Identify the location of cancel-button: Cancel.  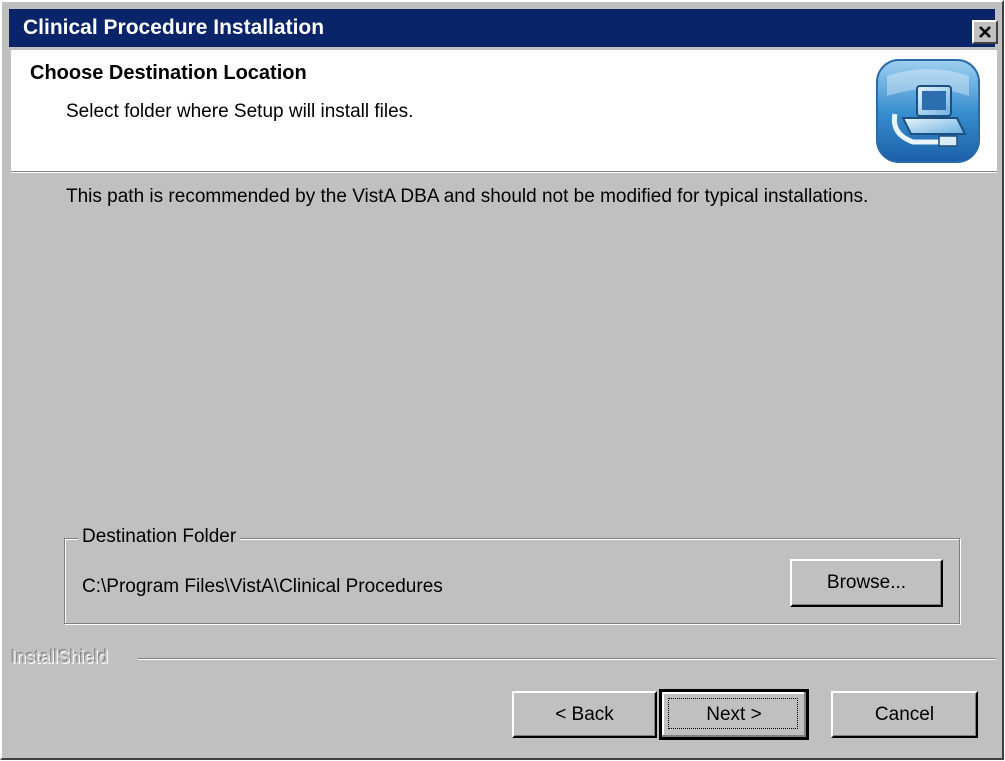
(904, 714).